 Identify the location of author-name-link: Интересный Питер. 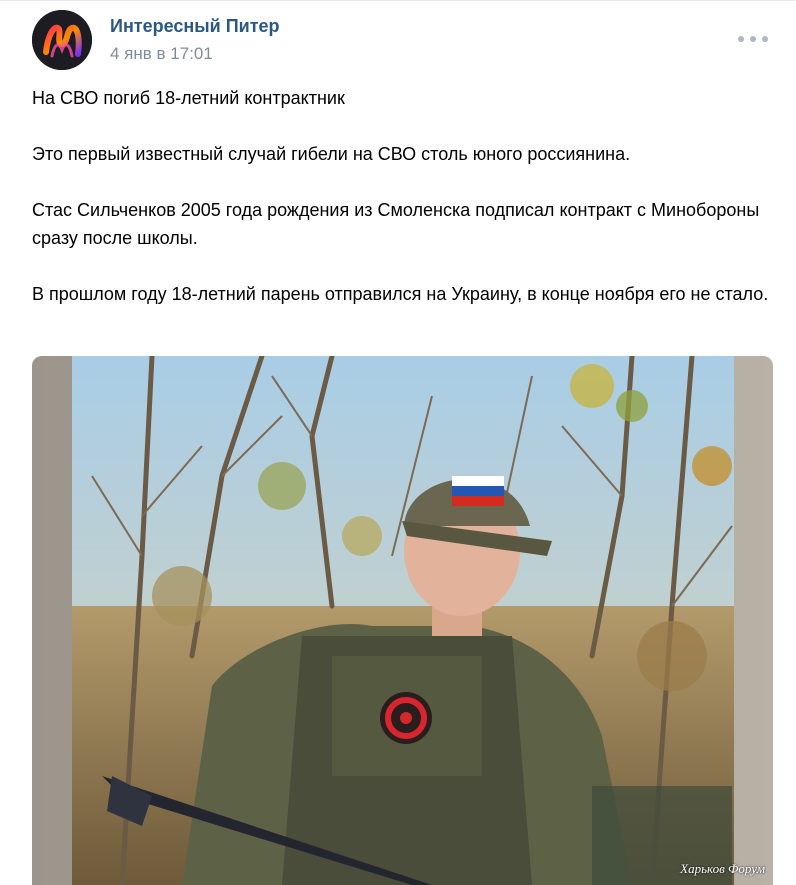
(195, 26).